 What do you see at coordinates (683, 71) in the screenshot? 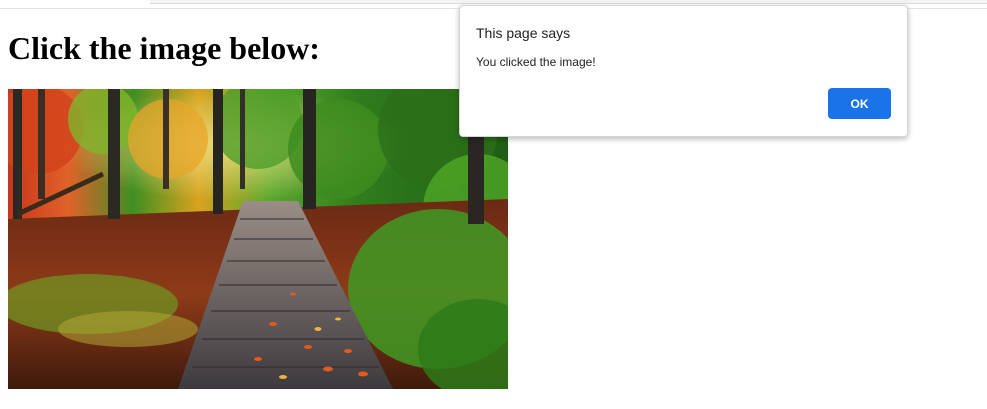
I see `alert-dialog: This page says You clicked the image! OK` at bounding box center [683, 71].